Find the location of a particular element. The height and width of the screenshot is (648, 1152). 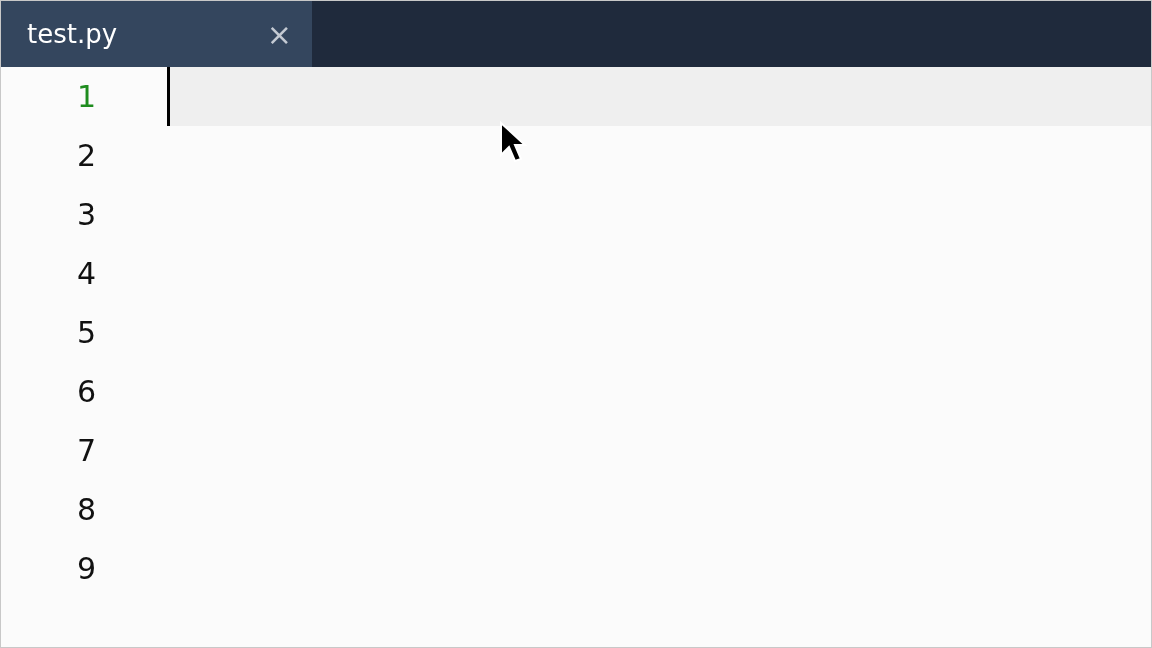

line-number: 2 is located at coordinates (87, 155).